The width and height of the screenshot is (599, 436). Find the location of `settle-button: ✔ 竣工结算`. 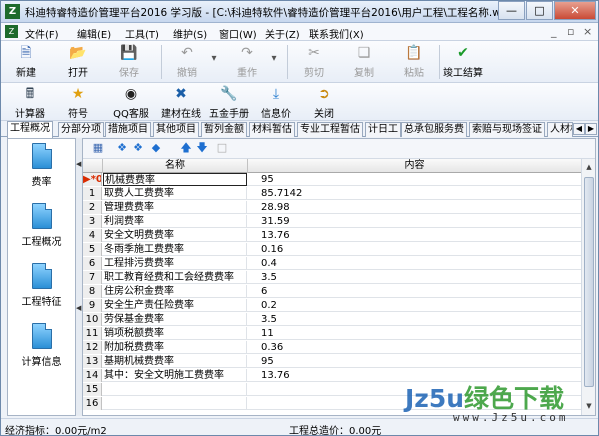

settle-button: ✔ 竣工结算 is located at coordinates (463, 61).